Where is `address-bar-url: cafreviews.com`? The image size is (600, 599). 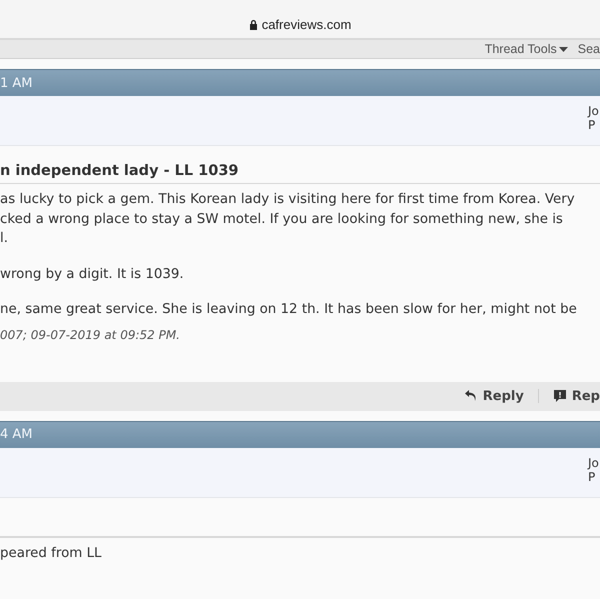 address-bar-url: cafreviews.com is located at coordinates (300, 24).